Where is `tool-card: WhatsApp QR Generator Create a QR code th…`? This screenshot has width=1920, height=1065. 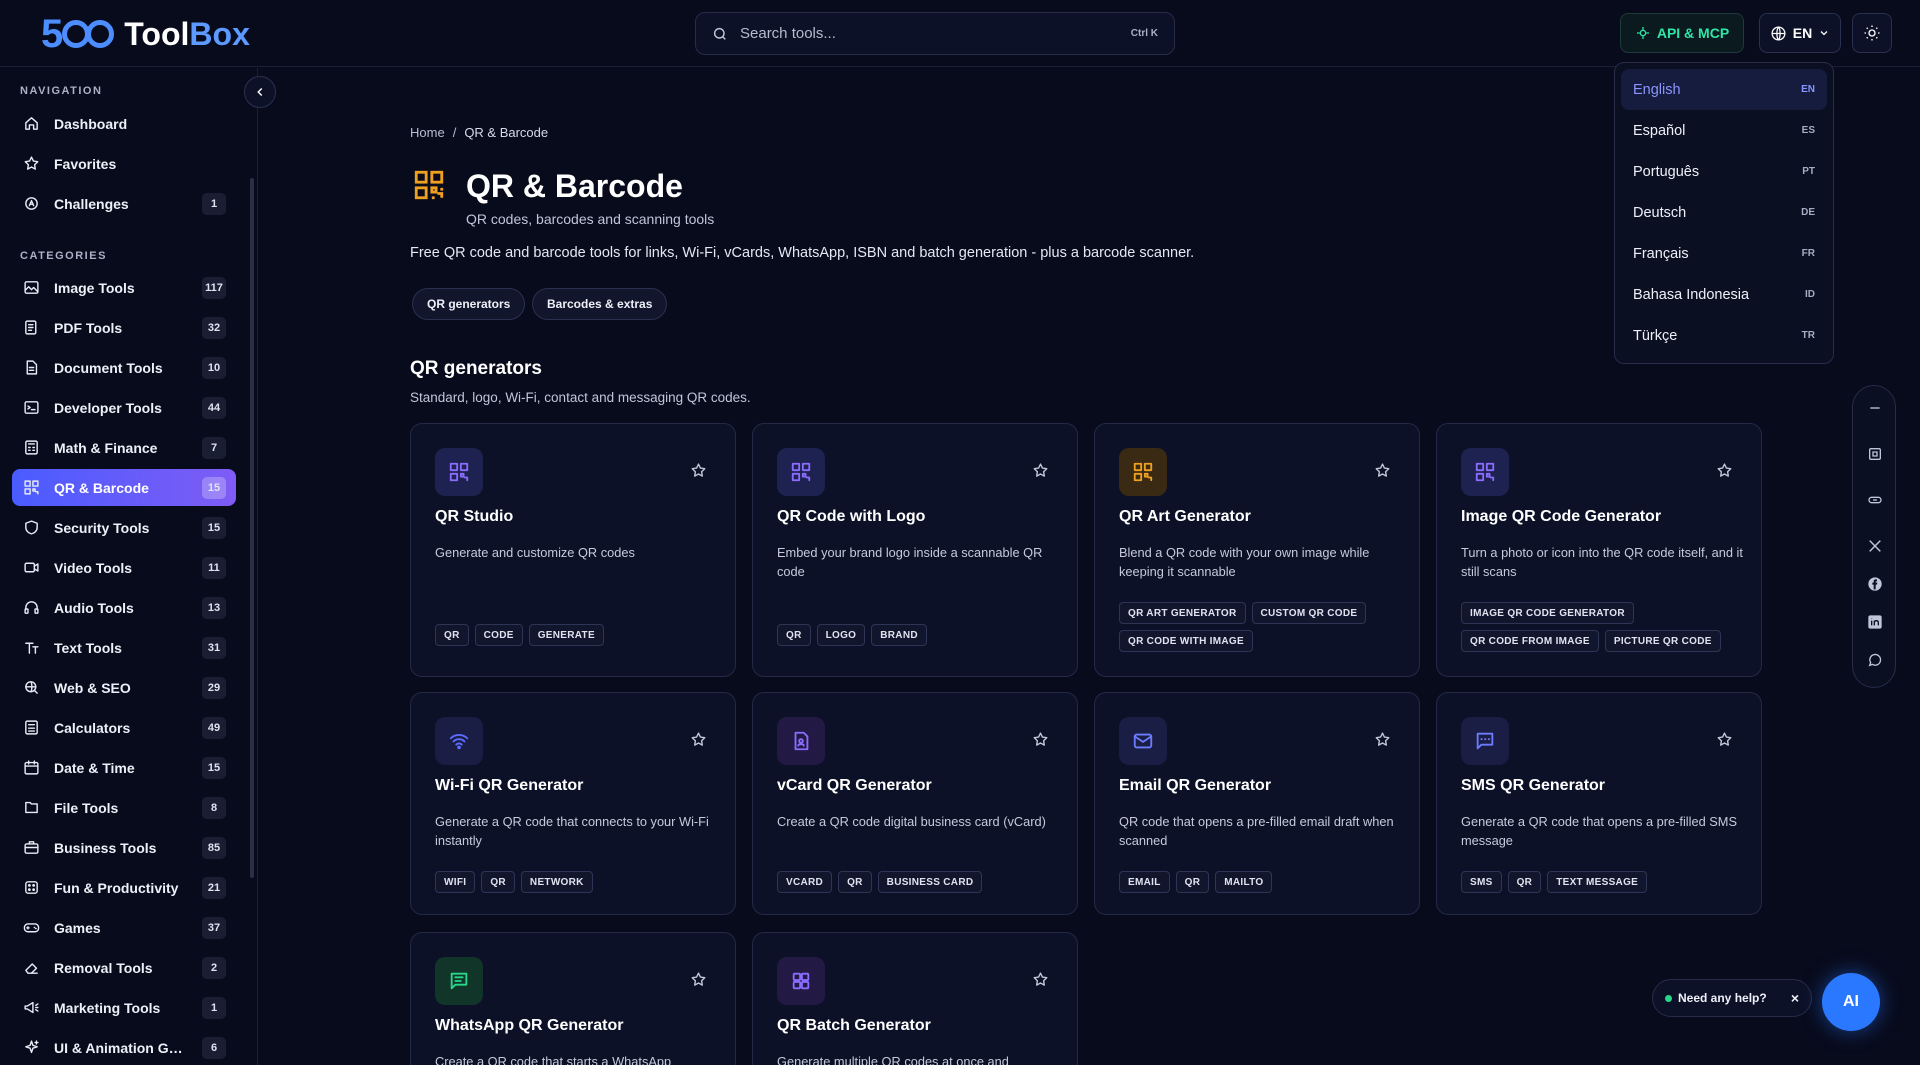 tool-card: WhatsApp QR Generator Create a QR code th… is located at coordinates (573, 998).